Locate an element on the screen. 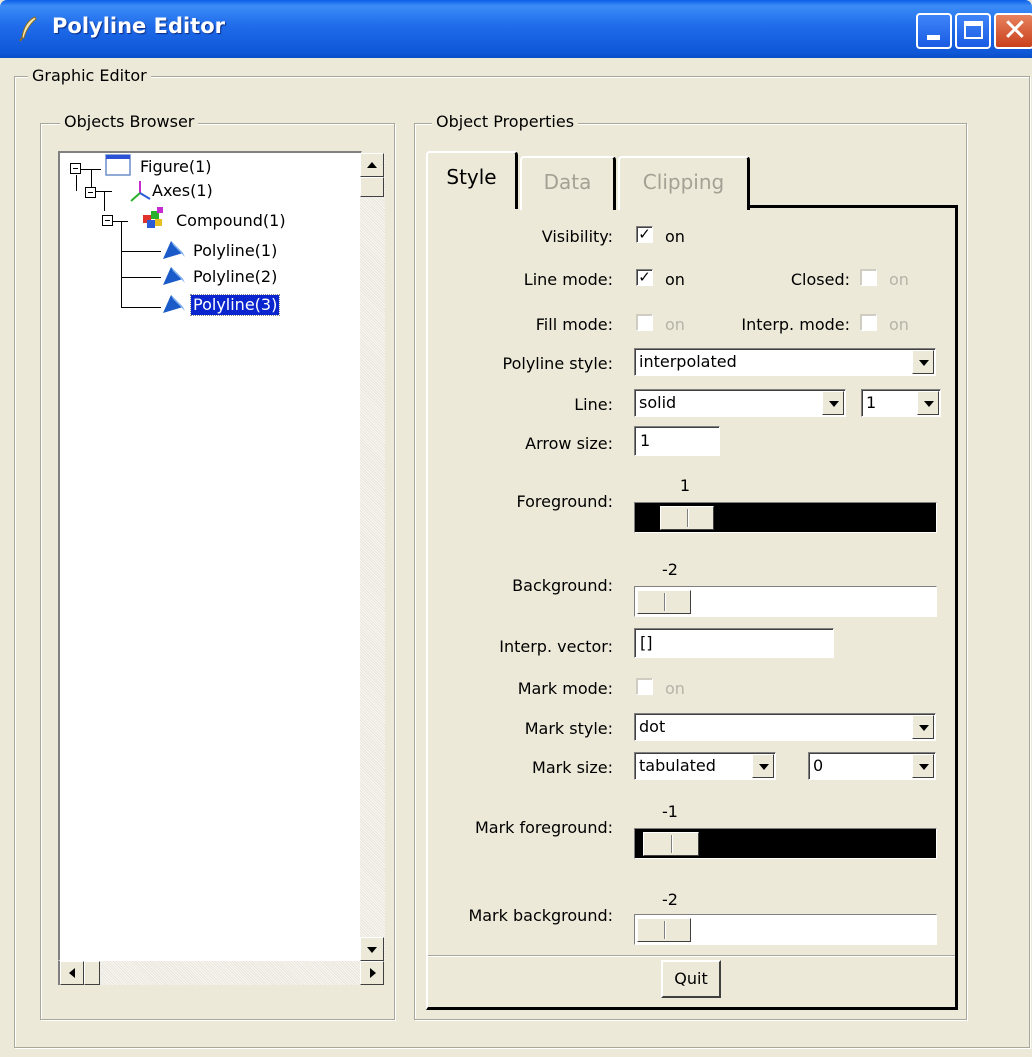 This screenshot has height=1057, width=1032. mark-background-scale is located at coordinates (785, 929).